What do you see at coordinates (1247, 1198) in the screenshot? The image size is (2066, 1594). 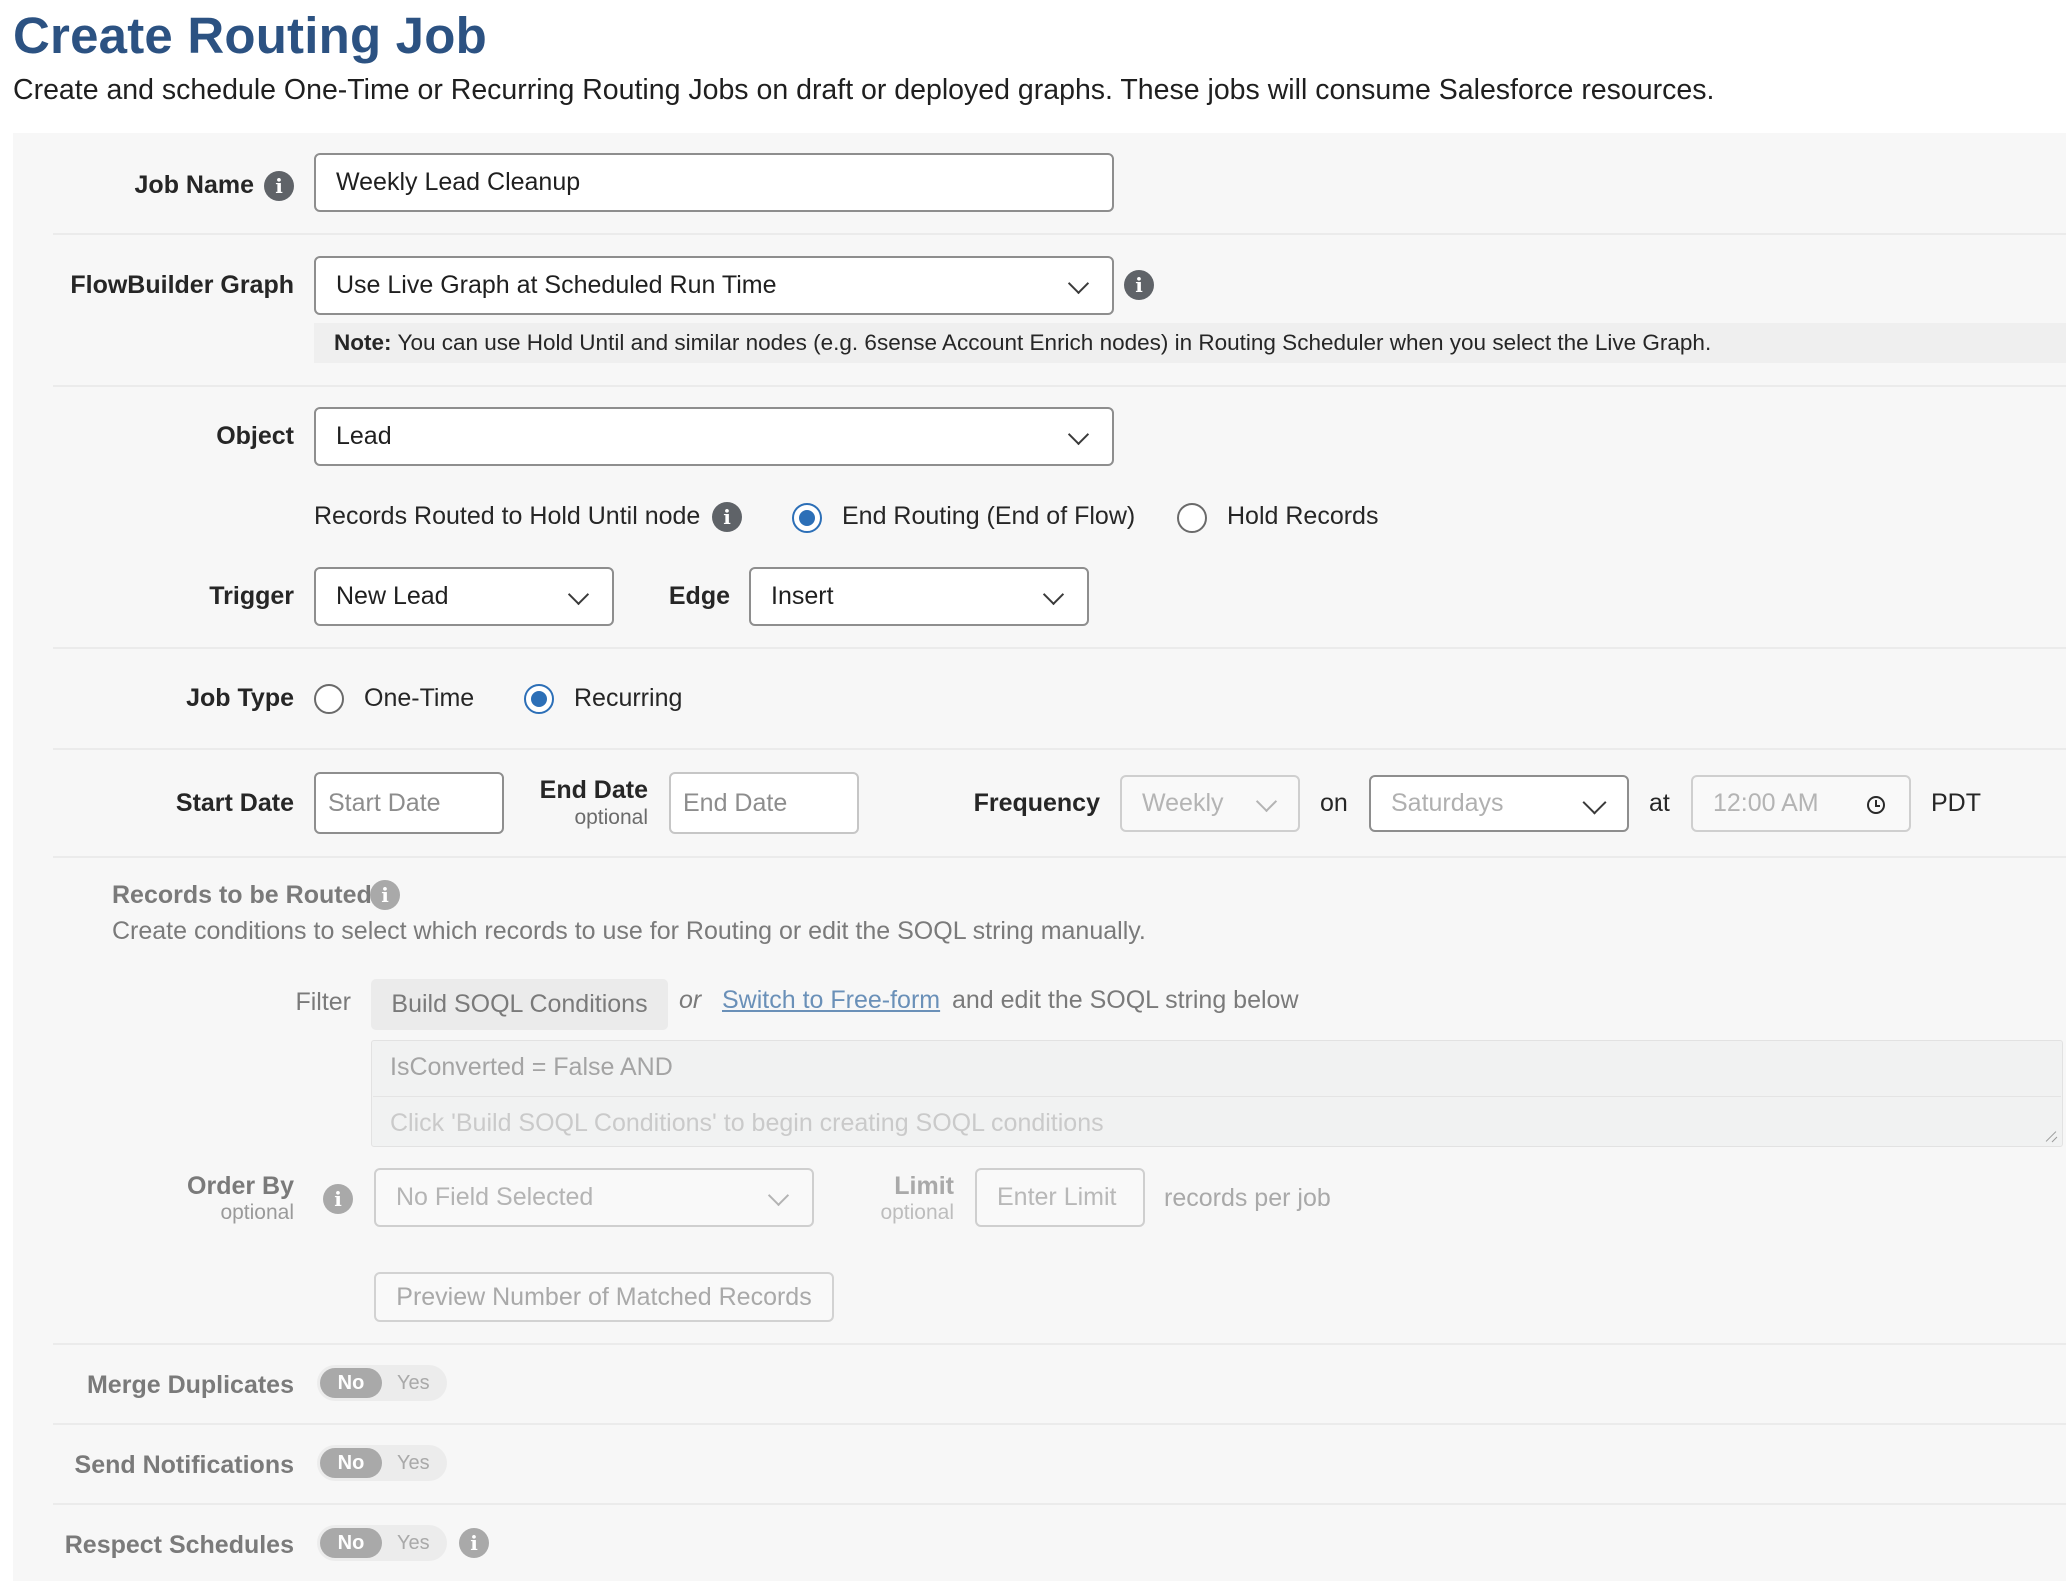 I see `limit-suffix: records per job` at bounding box center [1247, 1198].